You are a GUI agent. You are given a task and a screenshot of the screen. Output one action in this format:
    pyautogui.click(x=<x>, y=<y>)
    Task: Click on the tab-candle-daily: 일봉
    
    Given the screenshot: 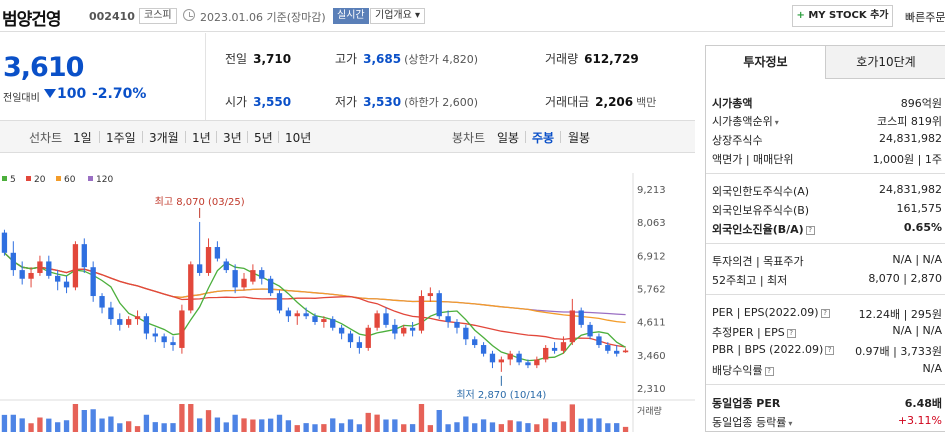 What is the action you would take?
    pyautogui.click(x=508, y=137)
    